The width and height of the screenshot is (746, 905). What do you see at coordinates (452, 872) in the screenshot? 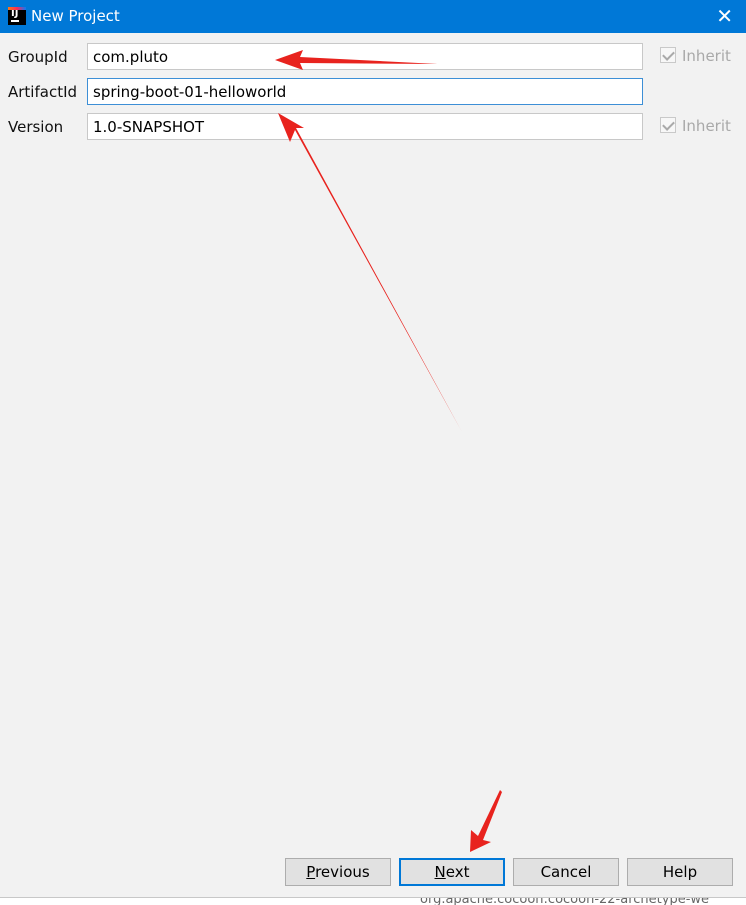
I see `next-button: Next` at bounding box center [452, 872].